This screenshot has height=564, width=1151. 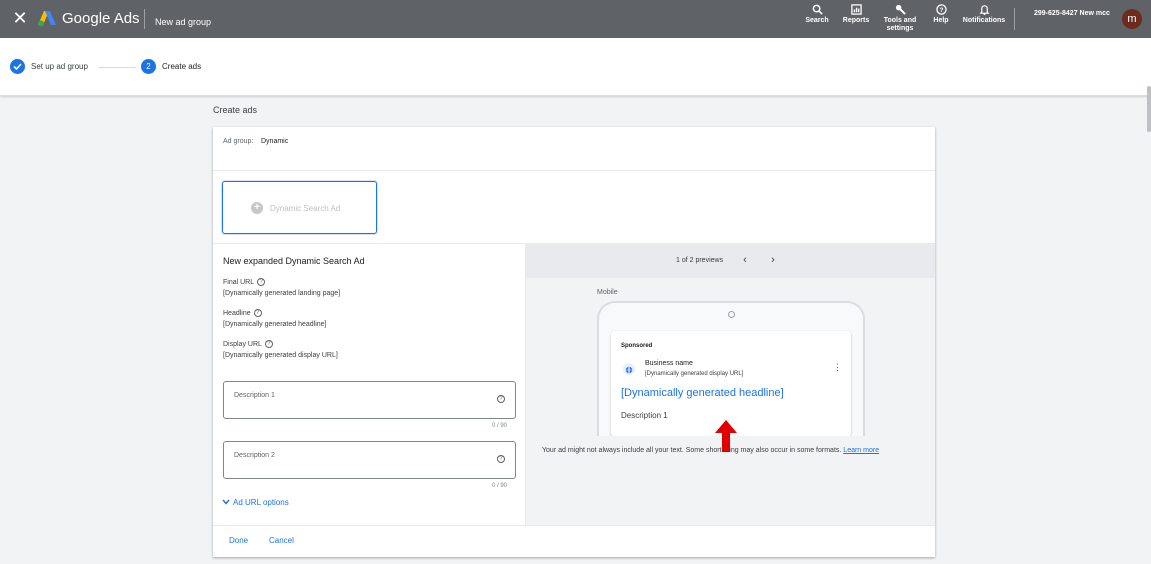 What do you see at coordinates (984, 20) in the screenshot?
I see `notifications-label: Notifications` at bounding box center [984, 20].